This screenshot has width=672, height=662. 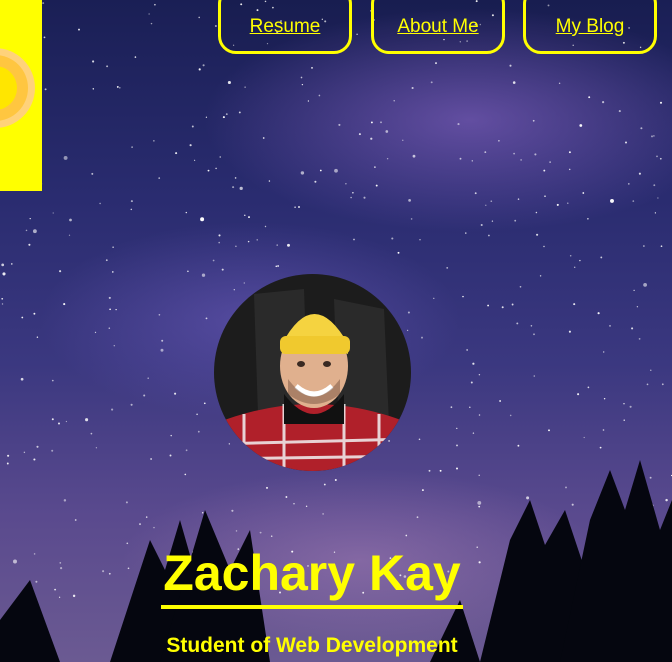 I want to click on nav-link-my-blog: My Blog, so click(x=590, y=27).